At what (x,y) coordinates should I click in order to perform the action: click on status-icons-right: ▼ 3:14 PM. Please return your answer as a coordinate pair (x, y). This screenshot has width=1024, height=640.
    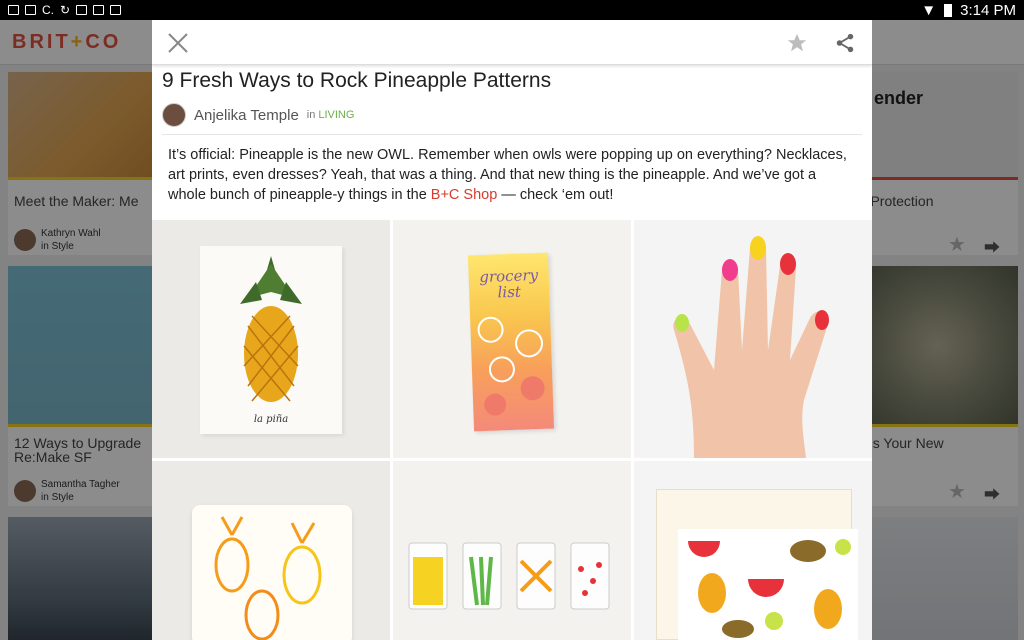
    Looking at the image, I should click on (968, 10).